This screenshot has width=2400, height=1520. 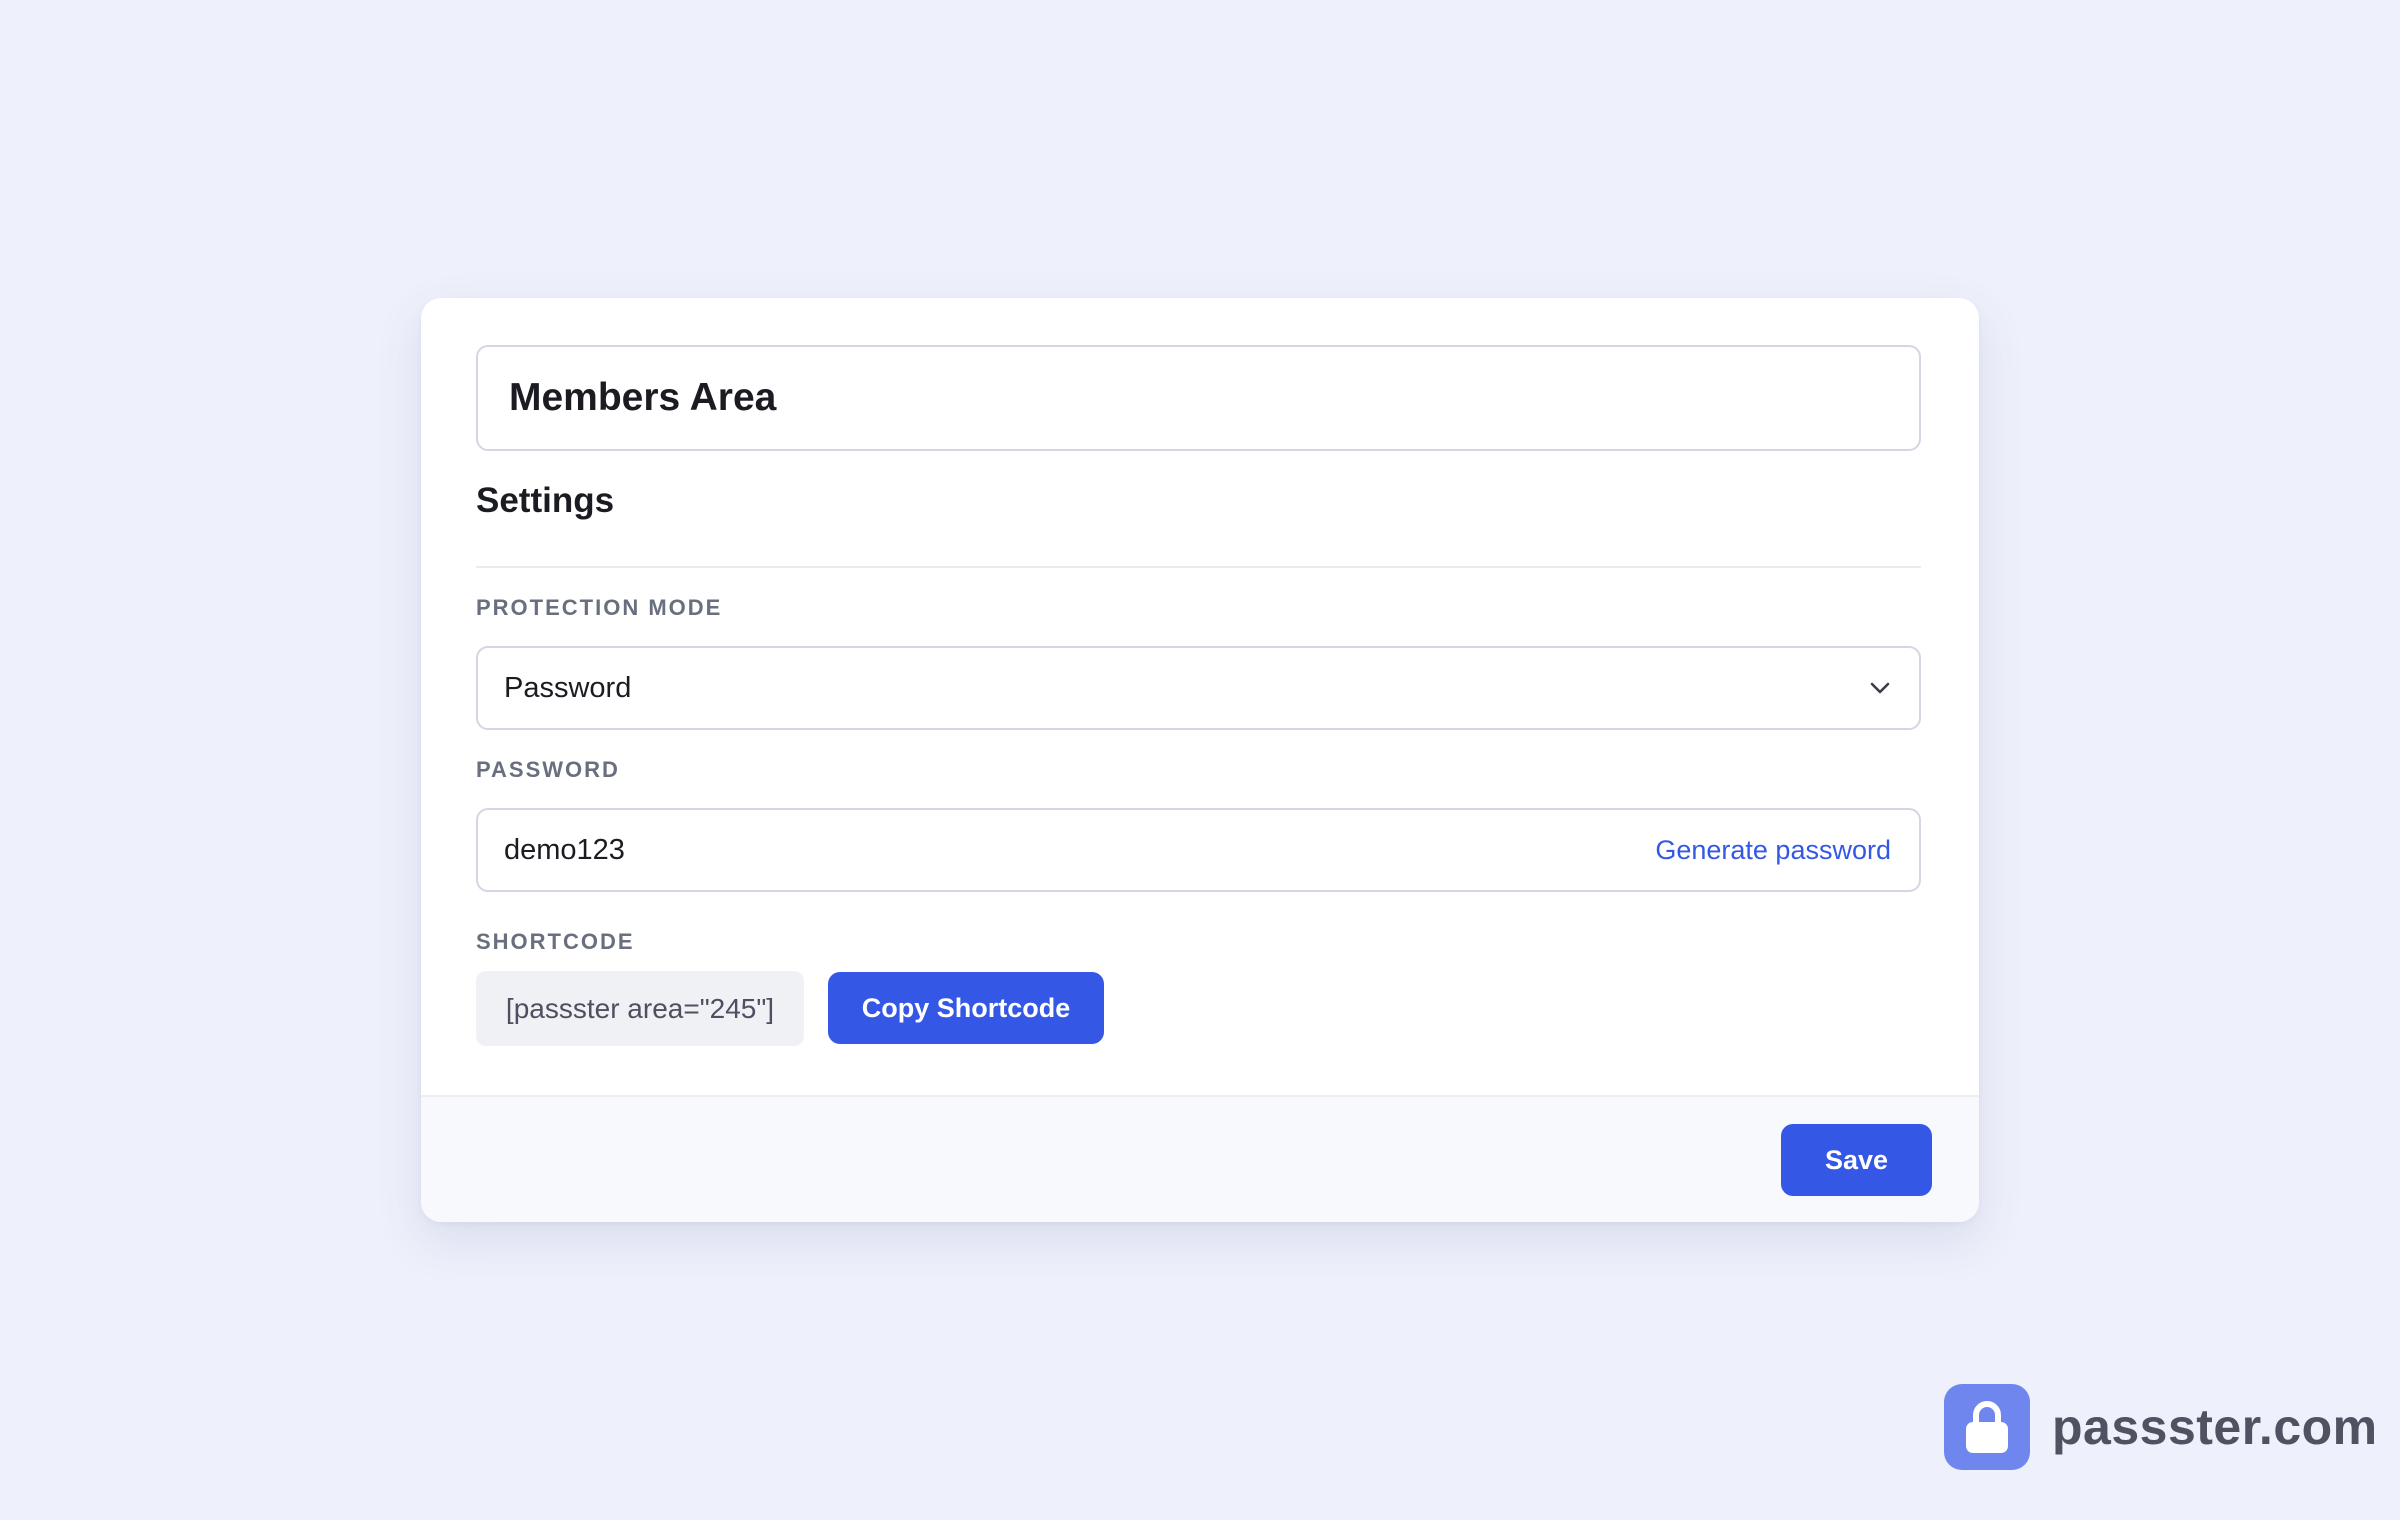 I want to click on area-title-value: Members Area, so click(x=643, y=397).